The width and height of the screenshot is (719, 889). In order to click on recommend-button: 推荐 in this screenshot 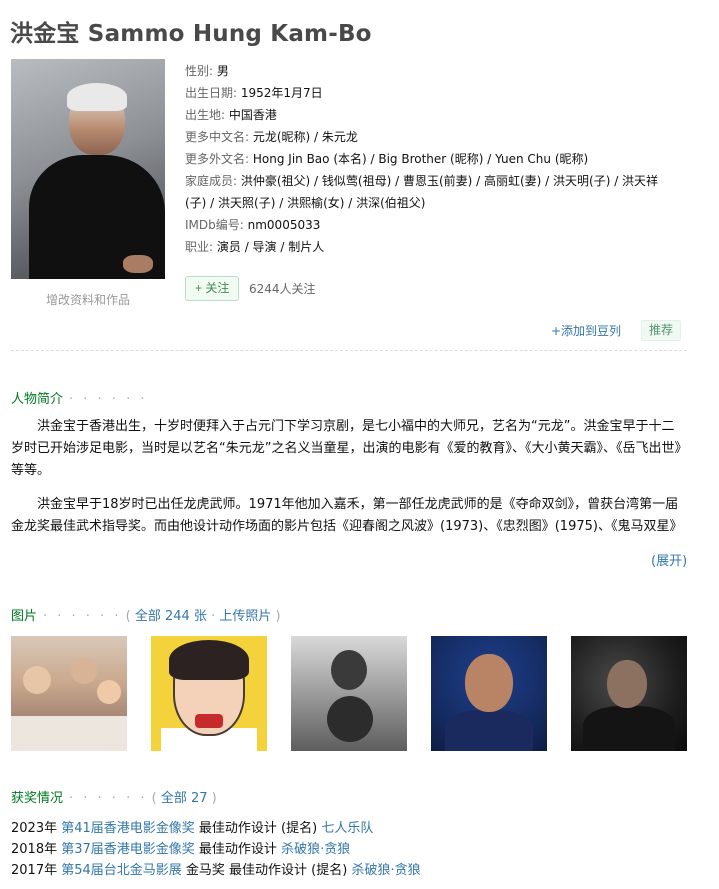, I will do `click(661, 330)`.